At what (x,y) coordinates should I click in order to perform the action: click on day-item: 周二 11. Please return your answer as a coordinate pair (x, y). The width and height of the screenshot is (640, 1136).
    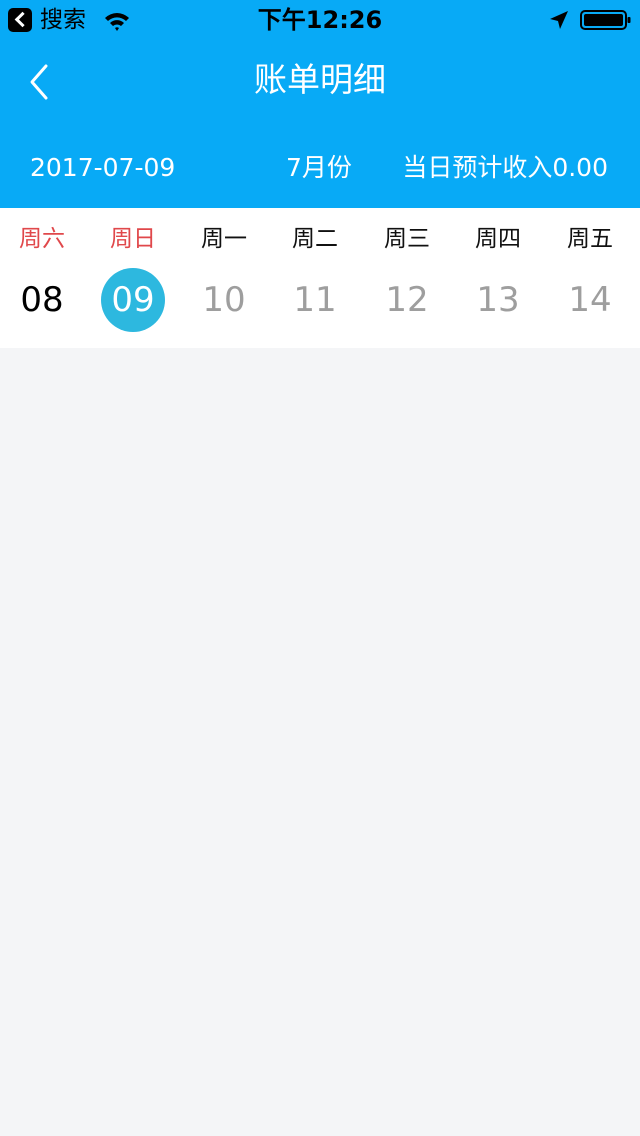
    Looking at the image, I should click on (315, 278).